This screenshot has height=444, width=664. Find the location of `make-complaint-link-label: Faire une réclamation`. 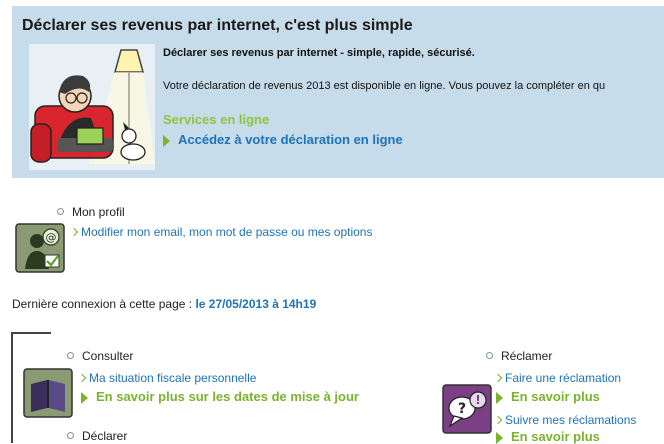

make-complaint-link-label: Faire une réclamation is located at coordinates (563, 378).